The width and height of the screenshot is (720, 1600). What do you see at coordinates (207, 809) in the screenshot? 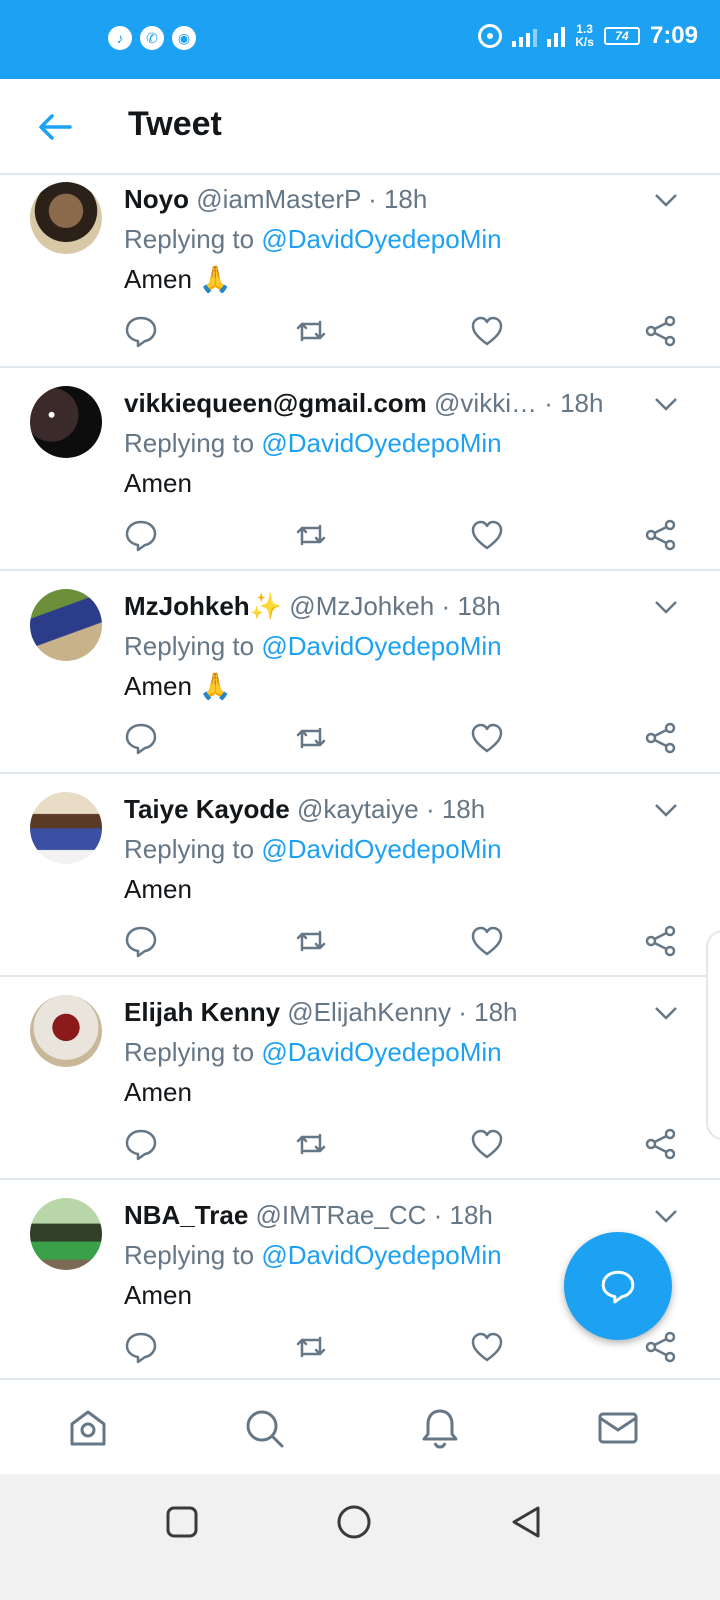
I see `user-name: Taiye Kayode` at bounding box center [207, 809].